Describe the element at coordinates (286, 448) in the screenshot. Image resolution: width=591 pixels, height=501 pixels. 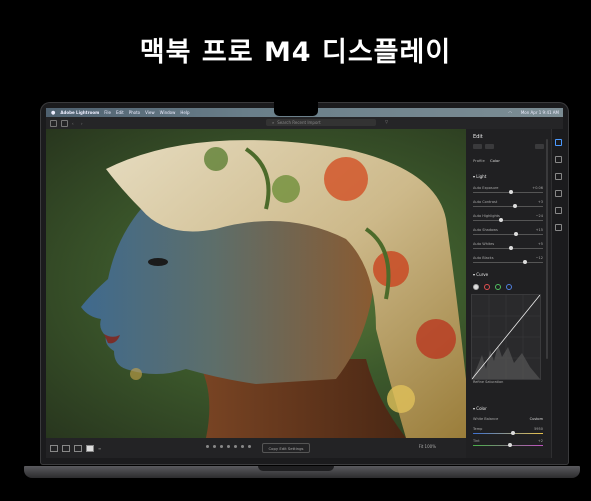
I see `copy-edit-settings-button: Copy Edit Settings` at that location.